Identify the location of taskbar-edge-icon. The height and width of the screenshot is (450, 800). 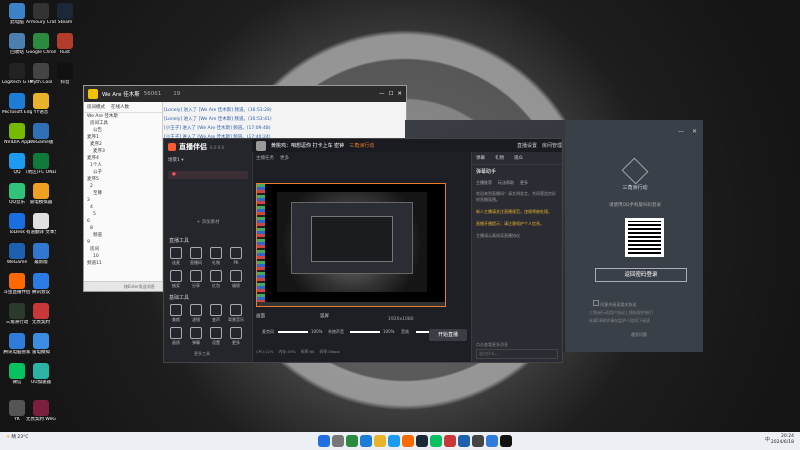
(366, 441).